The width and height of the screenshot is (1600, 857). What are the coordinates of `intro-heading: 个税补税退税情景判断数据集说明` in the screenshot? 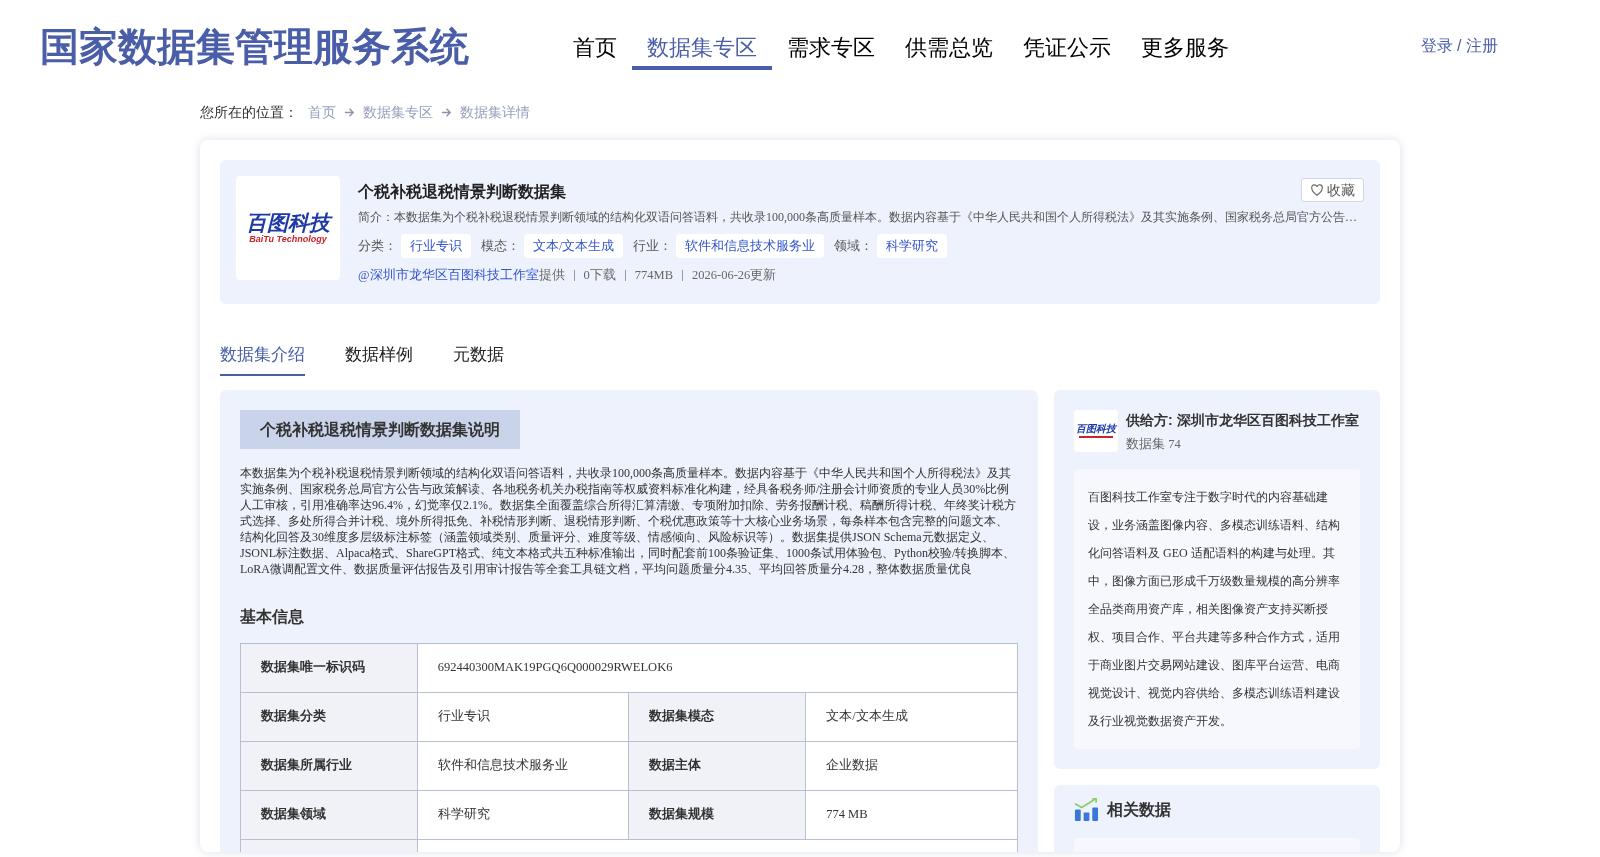 It's located at (380, 429).